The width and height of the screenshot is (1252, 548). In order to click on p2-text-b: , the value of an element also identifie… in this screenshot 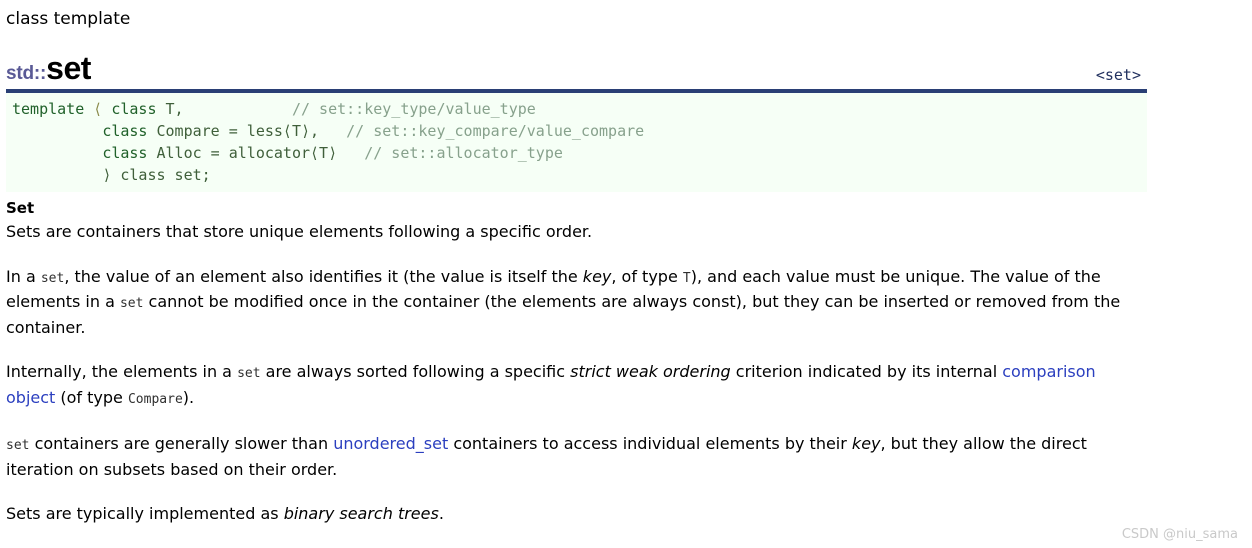, I will do `click(323, 276)`.